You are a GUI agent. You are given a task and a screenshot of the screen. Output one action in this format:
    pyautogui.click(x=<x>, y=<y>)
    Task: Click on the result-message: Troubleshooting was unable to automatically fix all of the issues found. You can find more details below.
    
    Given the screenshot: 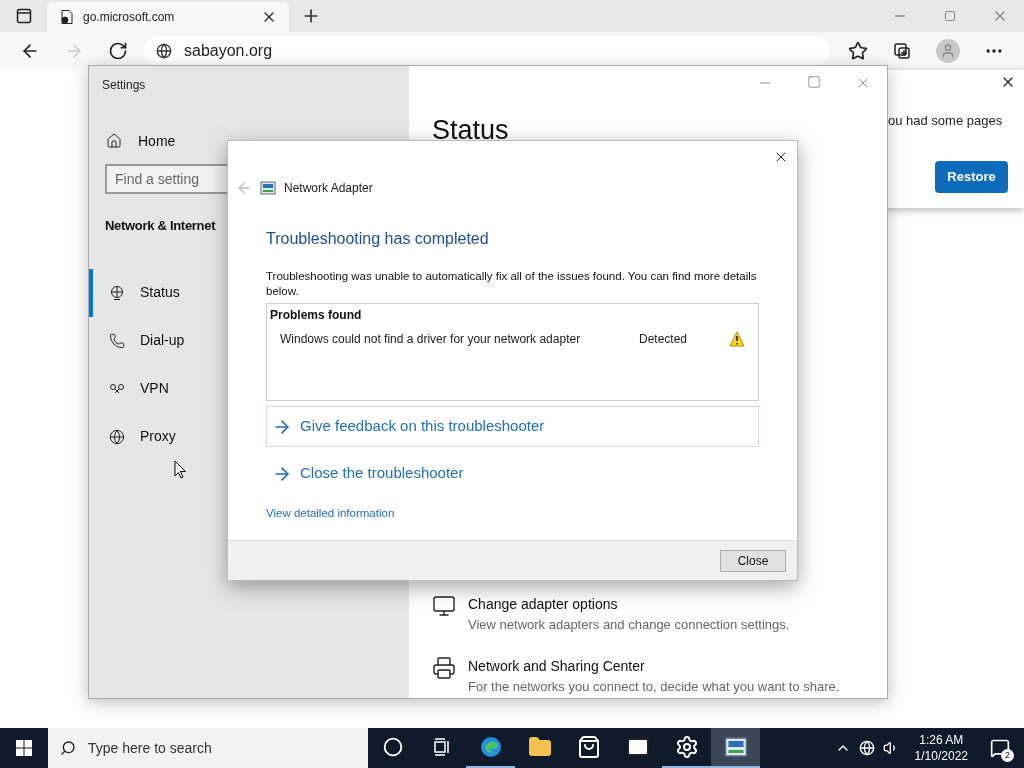 What is the action you would take?
    pyautogui.click(x=512, y=284)
    